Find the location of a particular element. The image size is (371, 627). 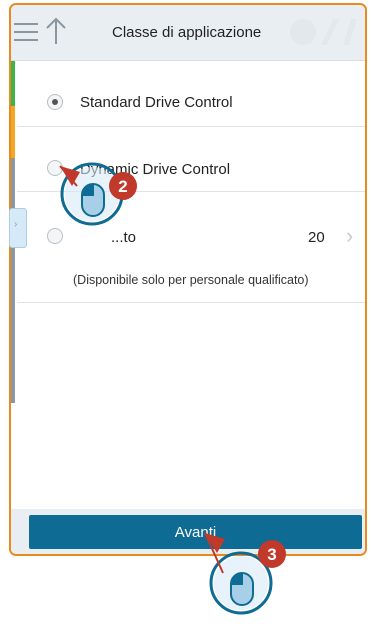

header-bar: Classe di applicazione is located at coordinates (188, 33).